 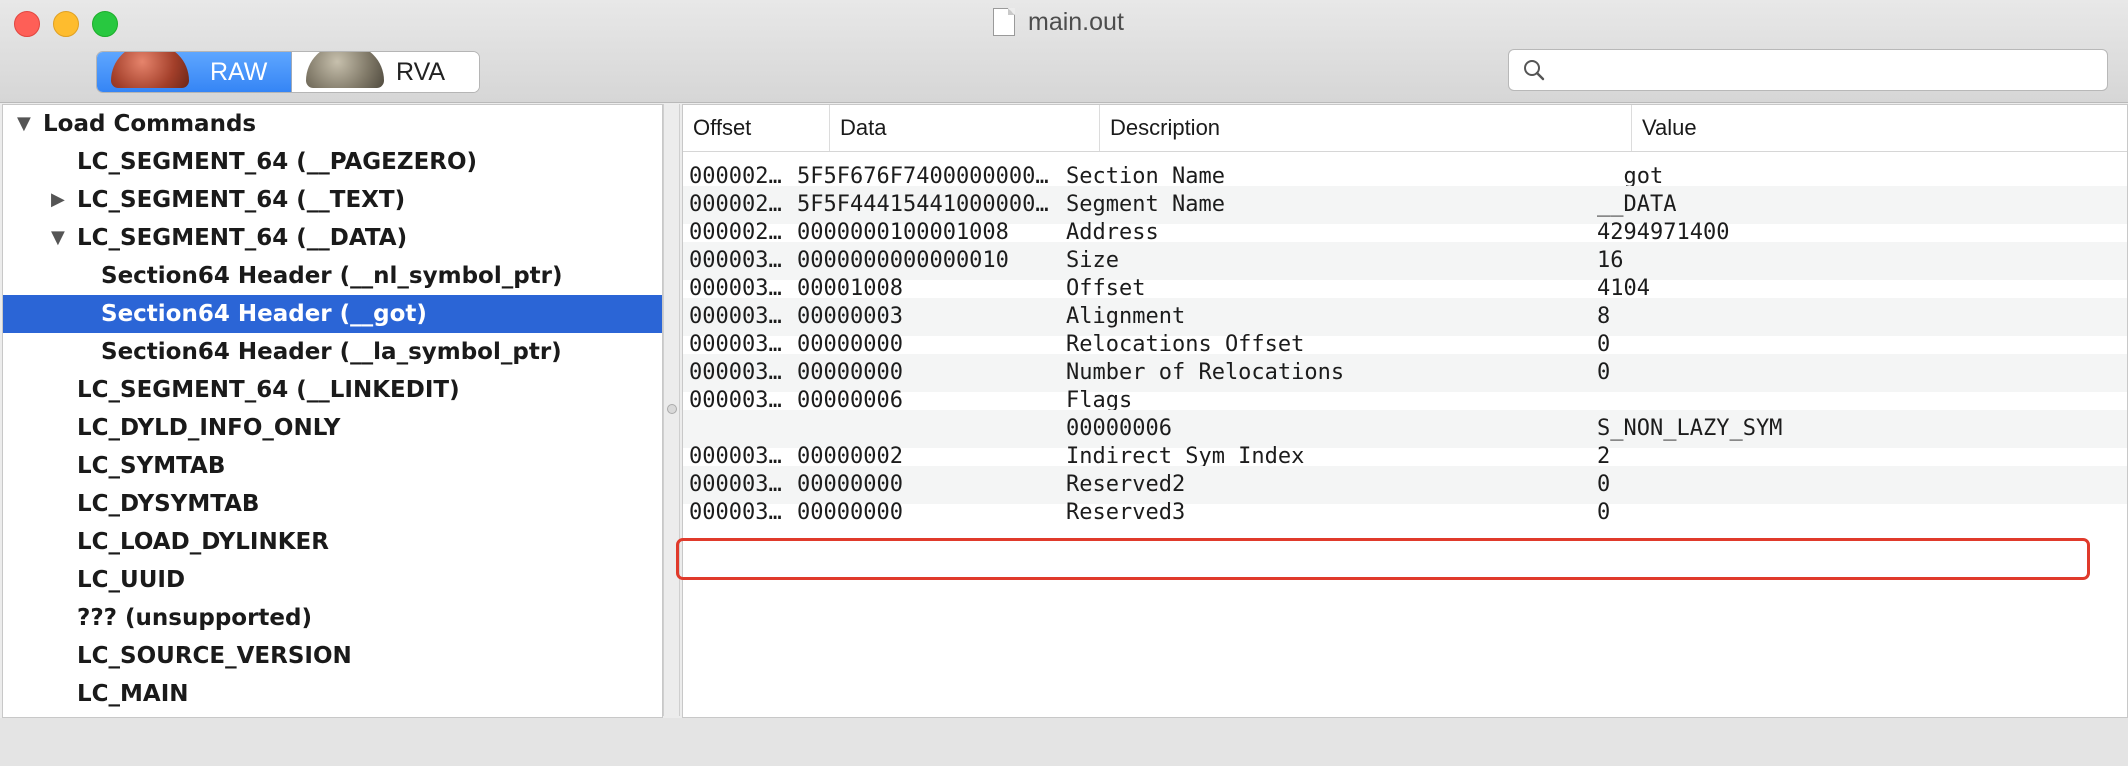 I want to click on table-header: Offset Data Description Value, so click(x=1405, y=128).